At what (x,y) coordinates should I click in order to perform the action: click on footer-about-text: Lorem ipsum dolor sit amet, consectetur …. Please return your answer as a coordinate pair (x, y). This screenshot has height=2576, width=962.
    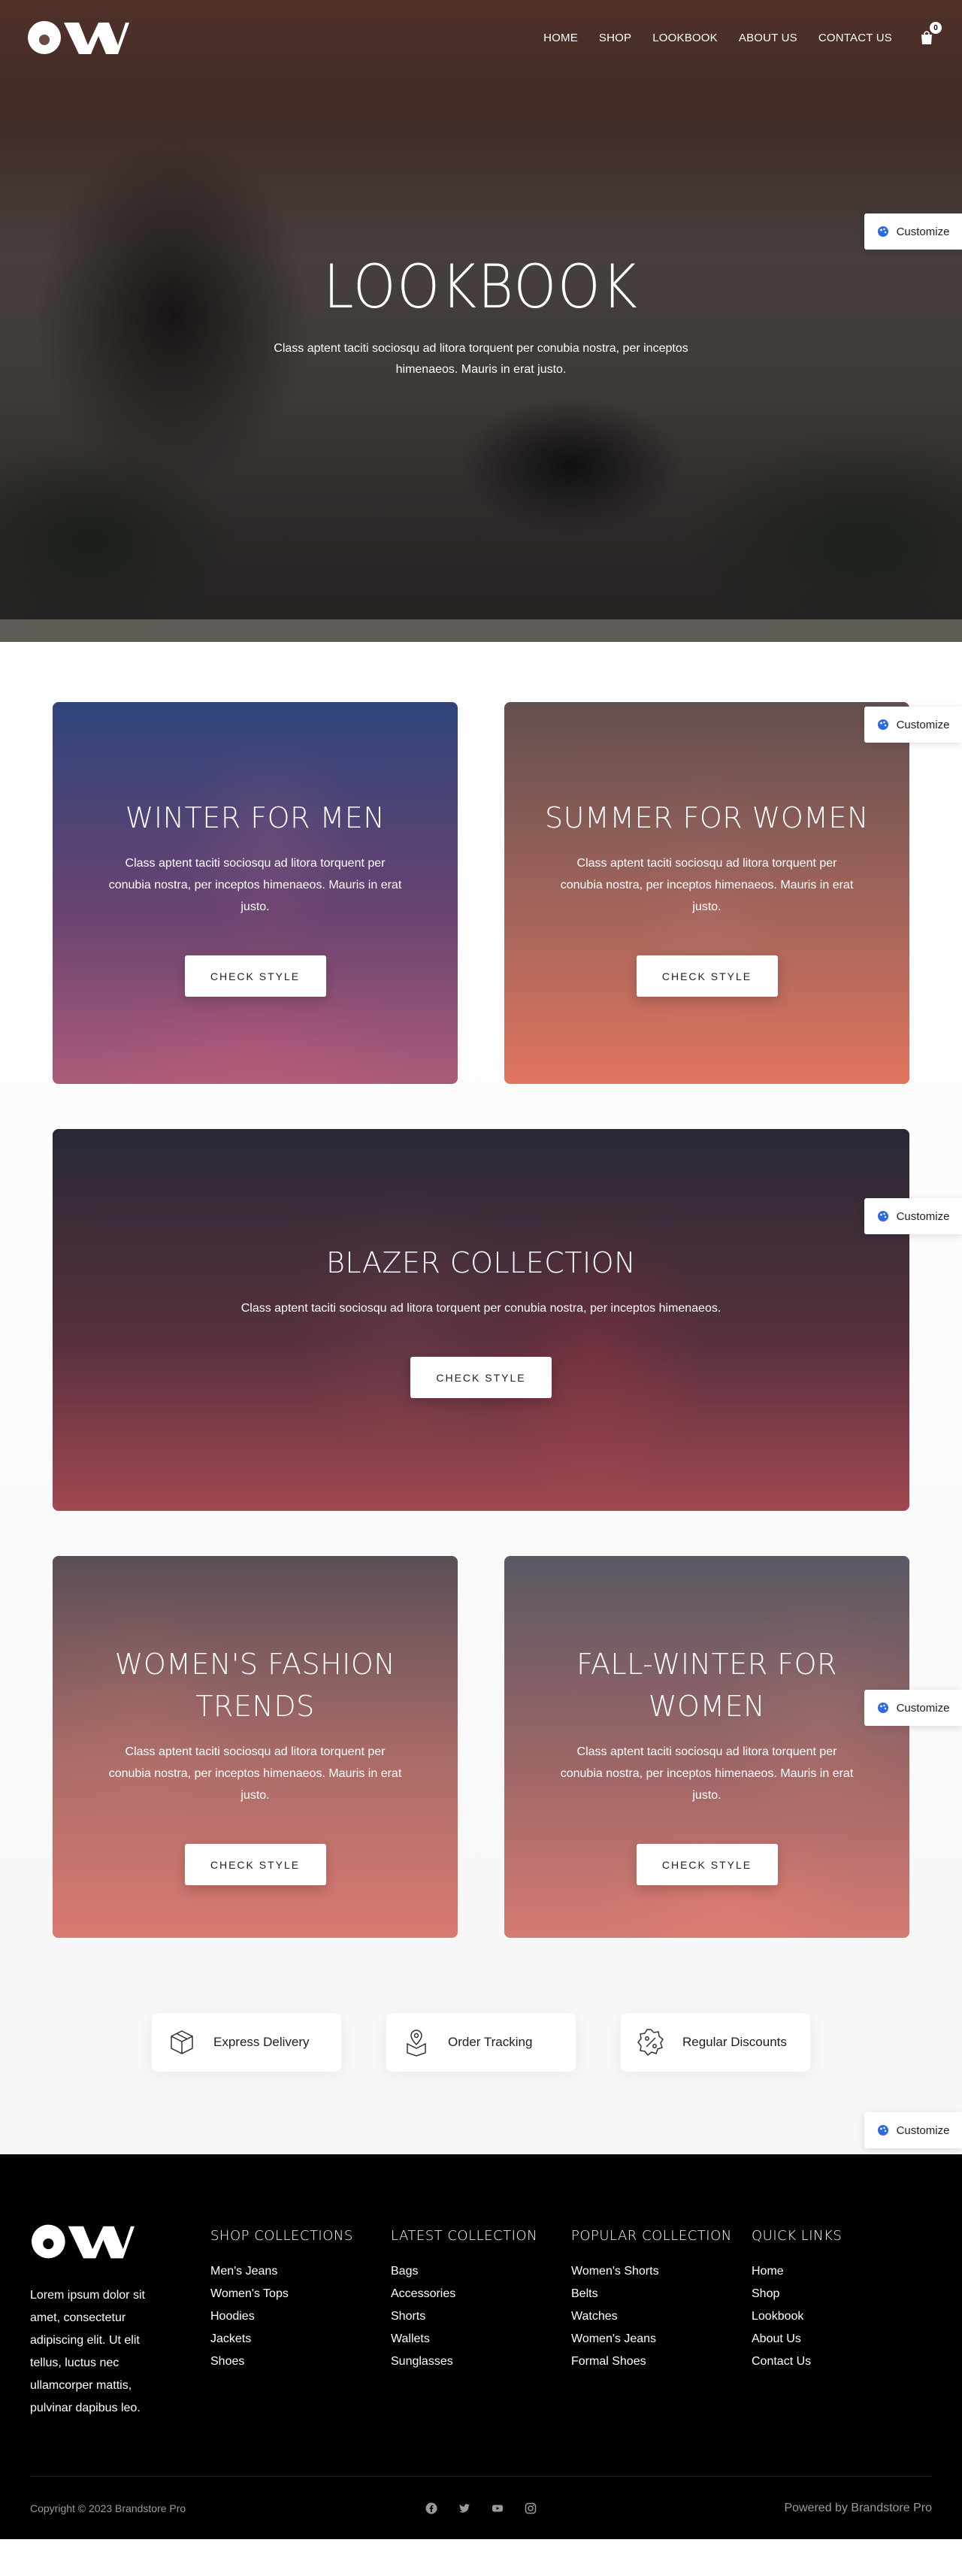
    Looking at the image, I should click on (88, 2351).